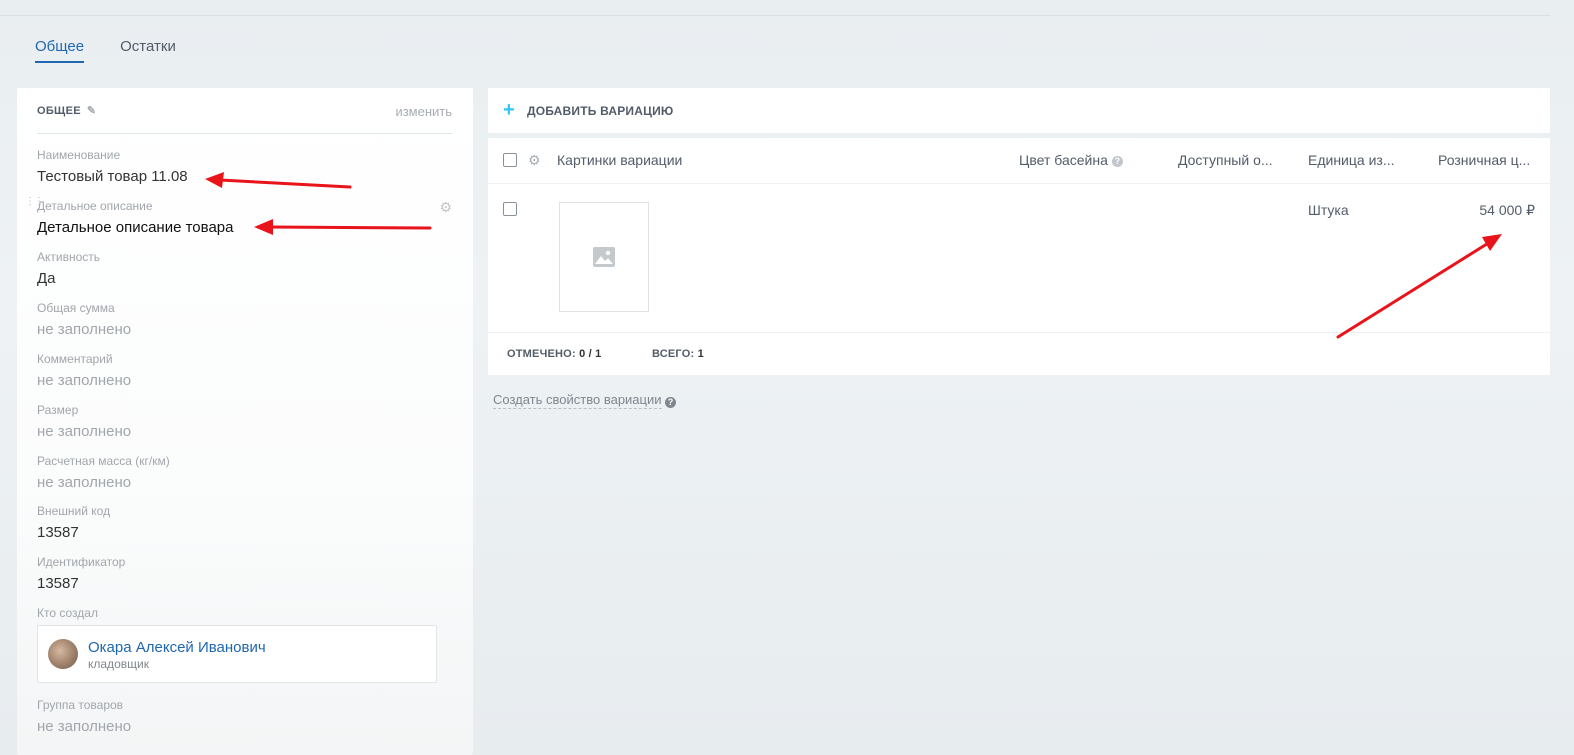 This screenshot has width=1574, height=755. Describe the element at coordinates (135, 227) in the screenshot. I see `field-value: Детальное описание товара` at that location.